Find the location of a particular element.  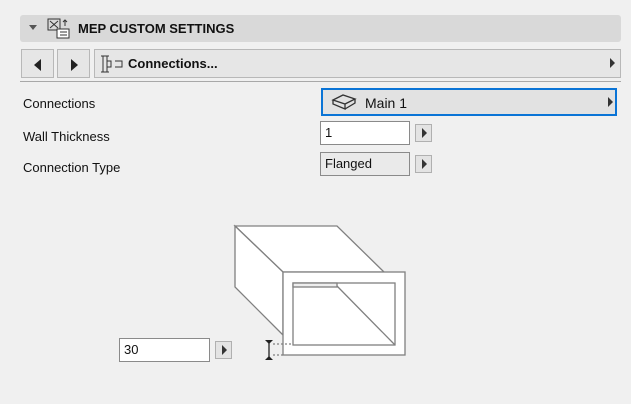

thickness-dimension-menu-button is located at coordinates (223, 350).